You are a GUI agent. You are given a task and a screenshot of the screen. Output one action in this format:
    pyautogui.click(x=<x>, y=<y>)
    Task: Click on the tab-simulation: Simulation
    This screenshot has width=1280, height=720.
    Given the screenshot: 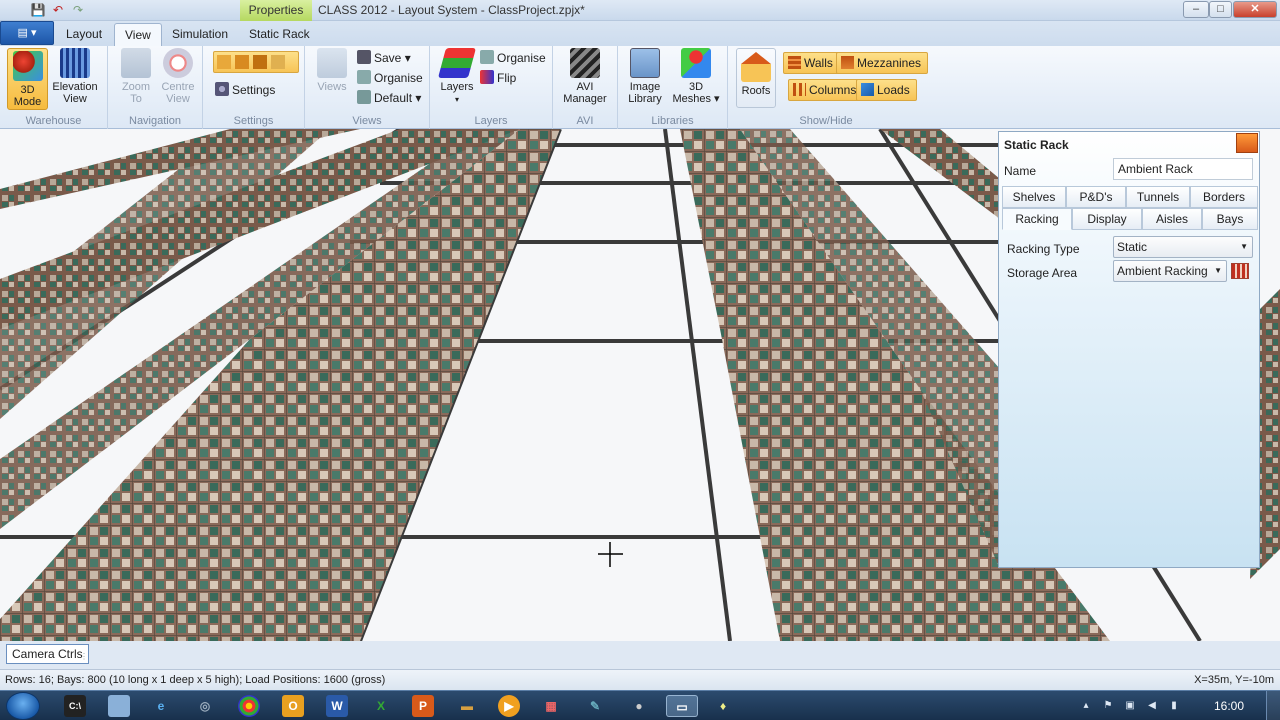 What is the action you would take?
    pyautogui.click(x=200, y=34)
    